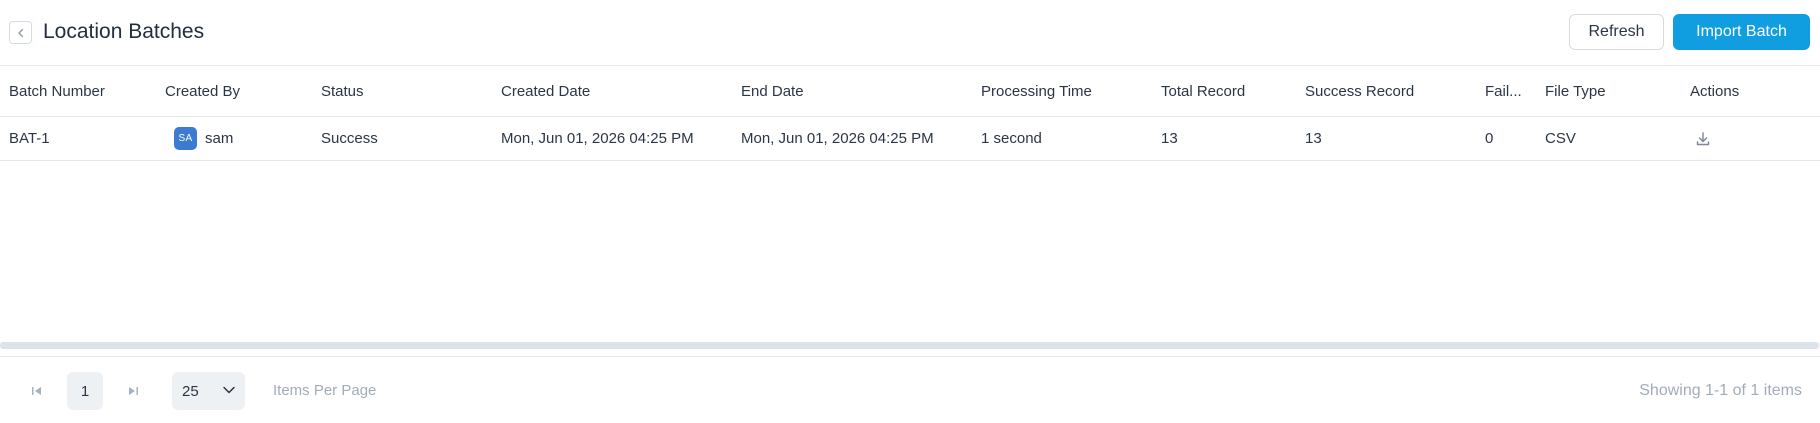  Describe the element at coordinates (325, 390) in the screenshot. I see `items-per-page-label: Items Per Page` at that location.